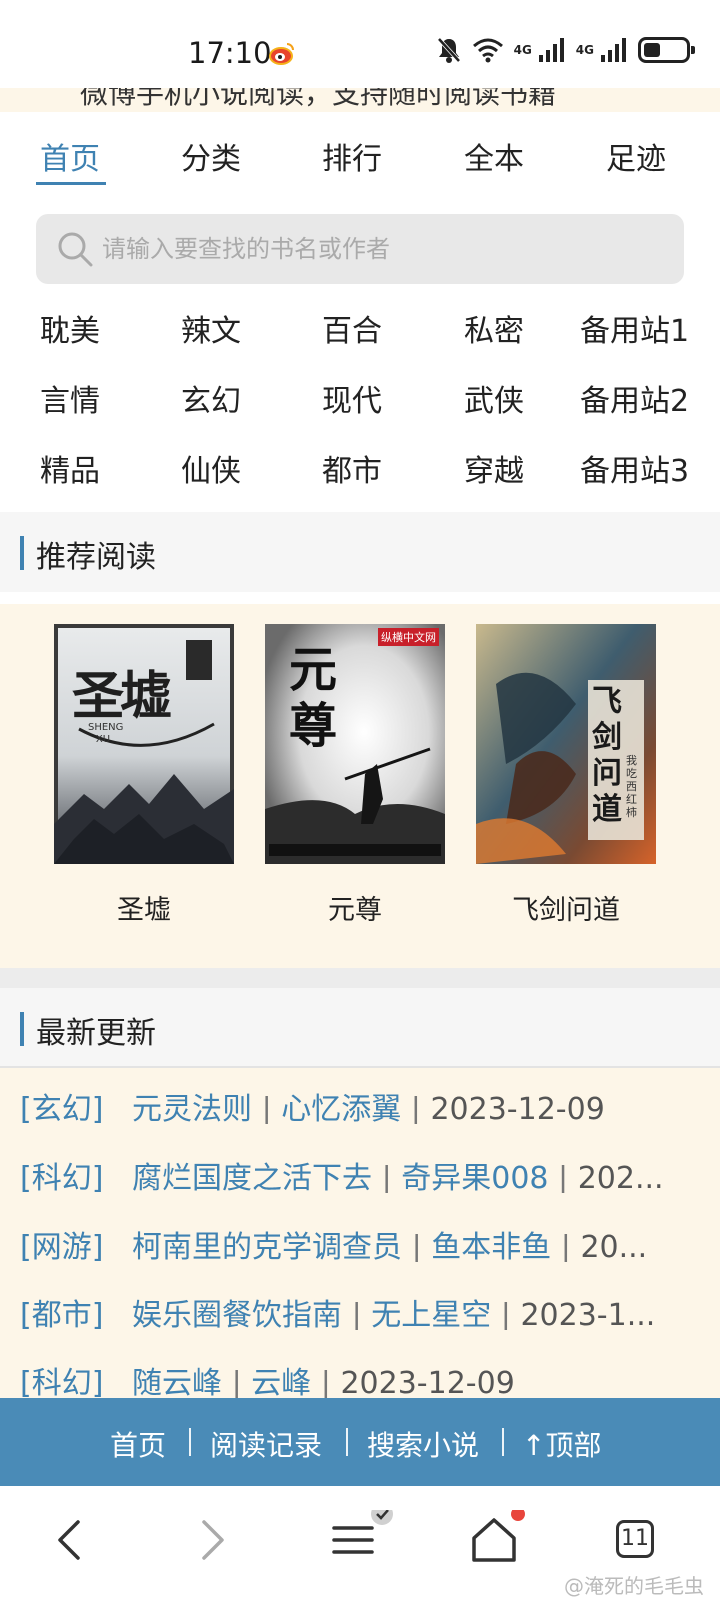 The width and height of the screenshot is (720, 1600). What do you see at coordinates (360, 1442) in the screenshot?
I see `bottom-site-nav: 首页 阅读记录 搜索小说 ↑顶部` at bounding box center [360, 1442].